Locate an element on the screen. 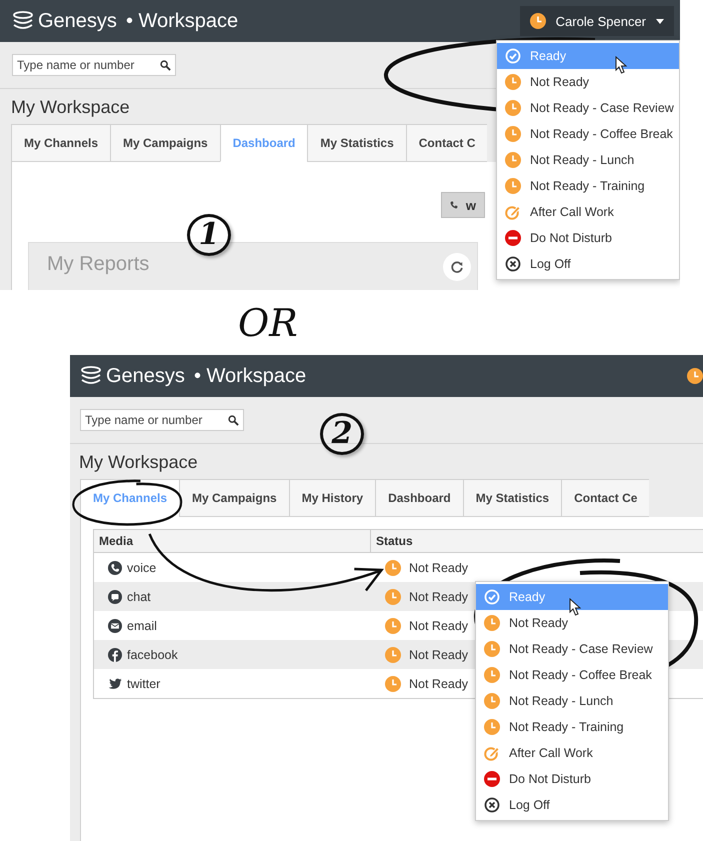  media-name: chat is located at coordinates (139, 597).